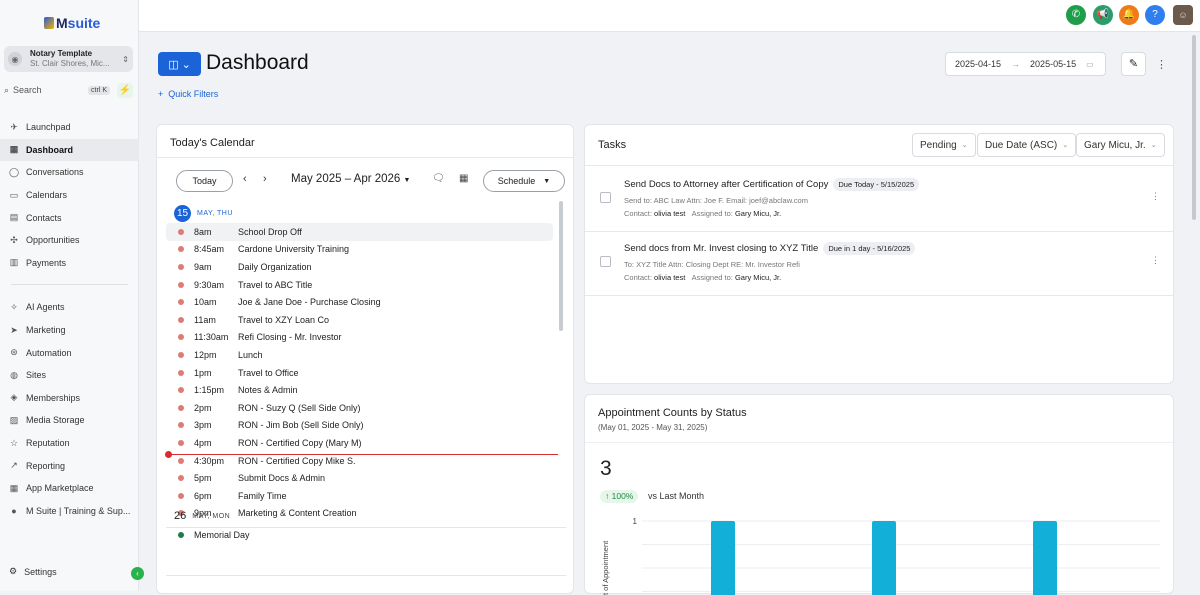 This screenshot has width=1200, height=595. I want to click on quick-filters-link: + Quick Filters, so click(188, 94).